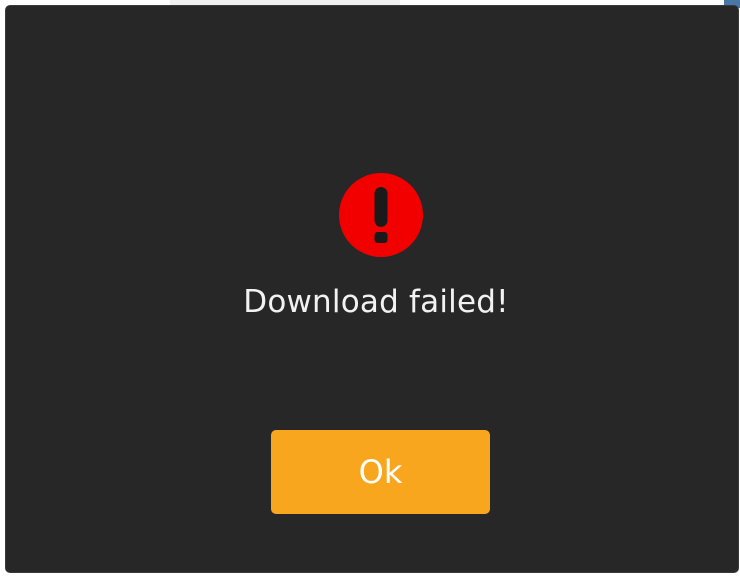 This screenshot has width=740, height=576. Describe the element at coordinates (381, 215) in the screenshot. I see `exclamation-circle-icon` at that location.